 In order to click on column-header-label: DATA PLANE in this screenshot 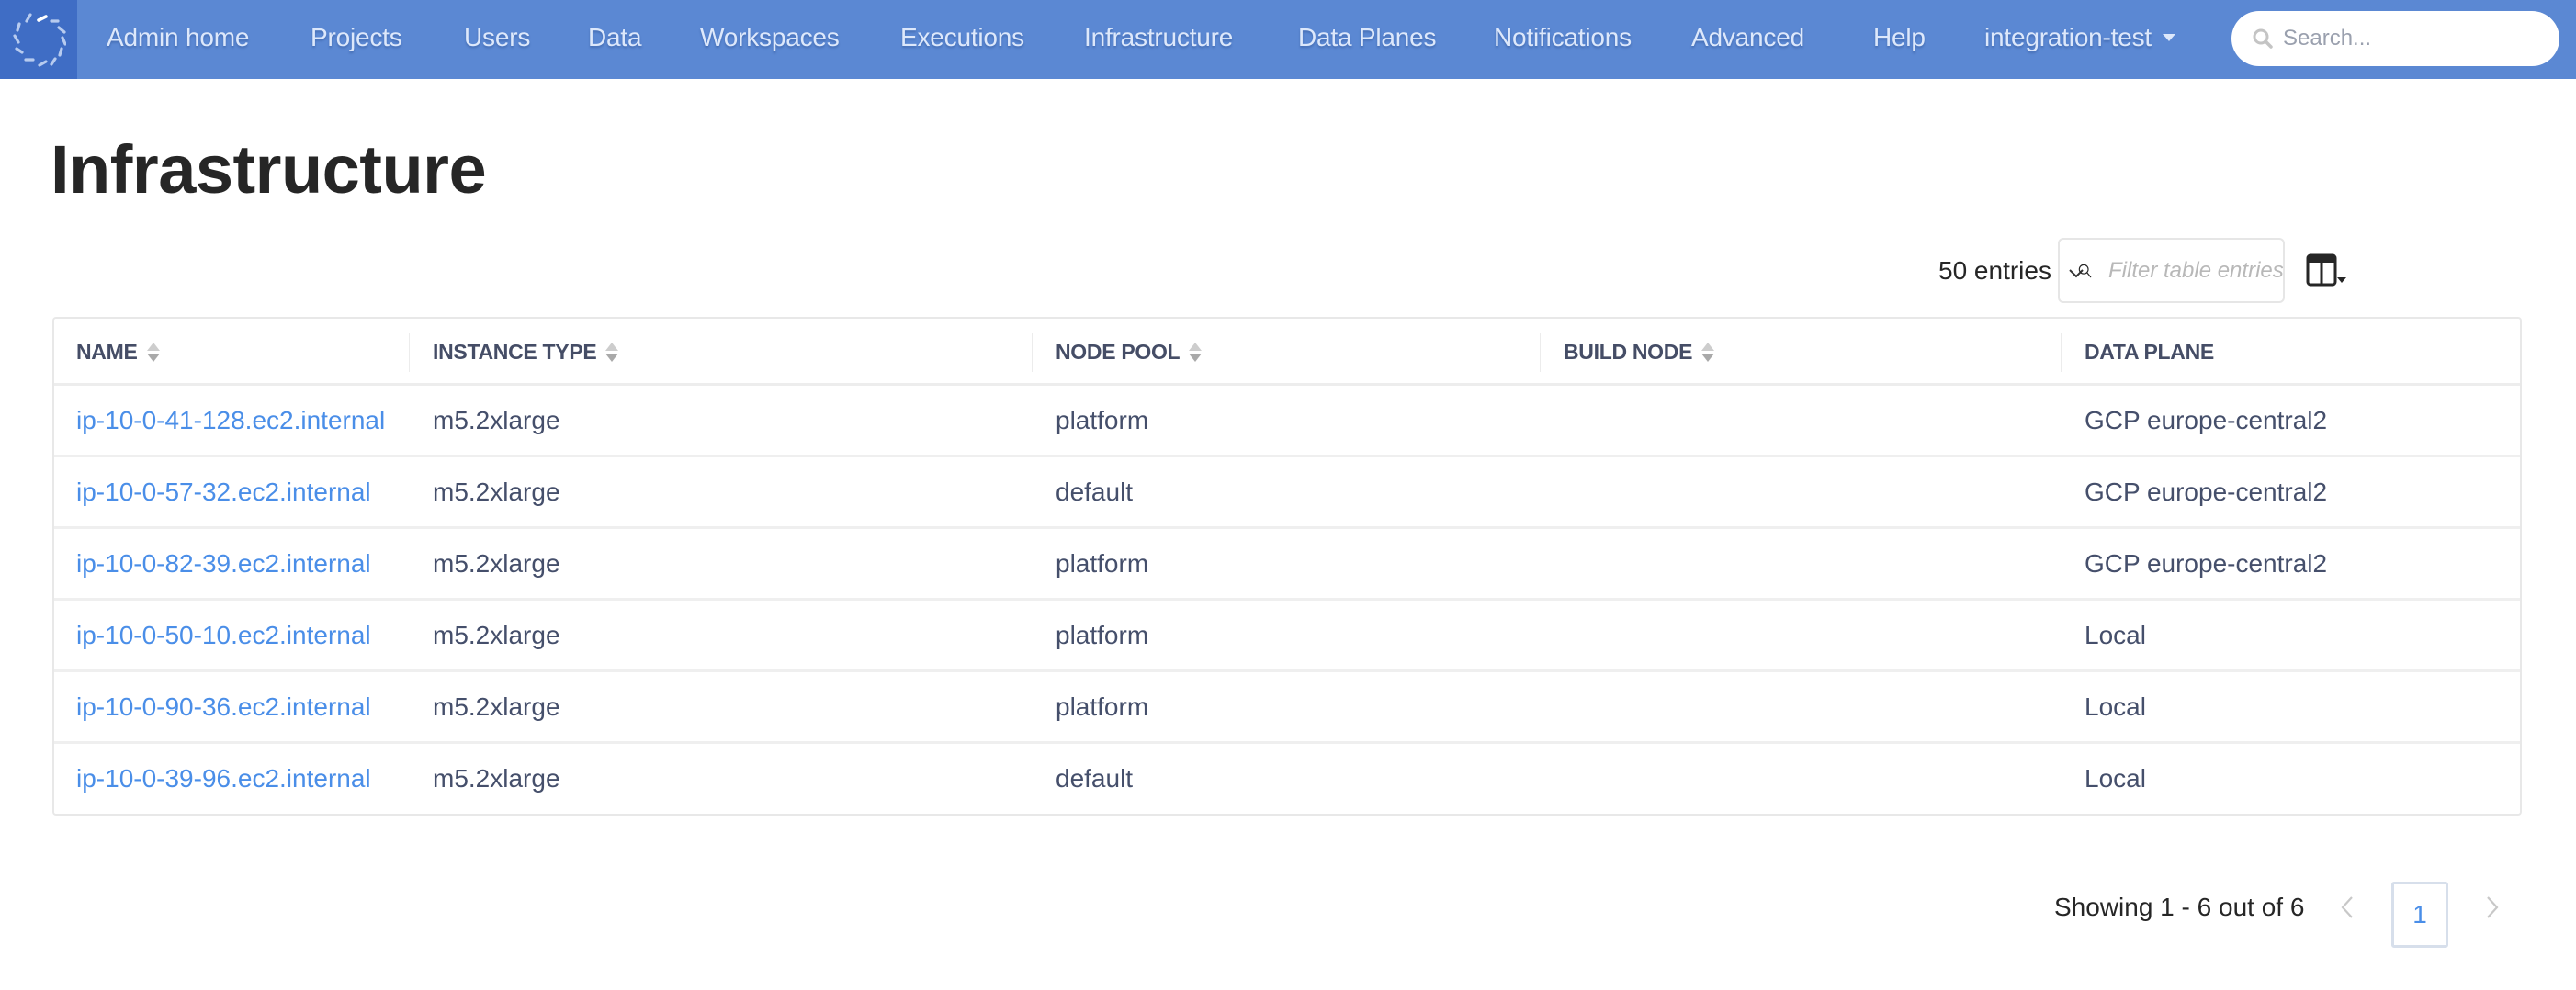, I will do `click(2149, 352)`.